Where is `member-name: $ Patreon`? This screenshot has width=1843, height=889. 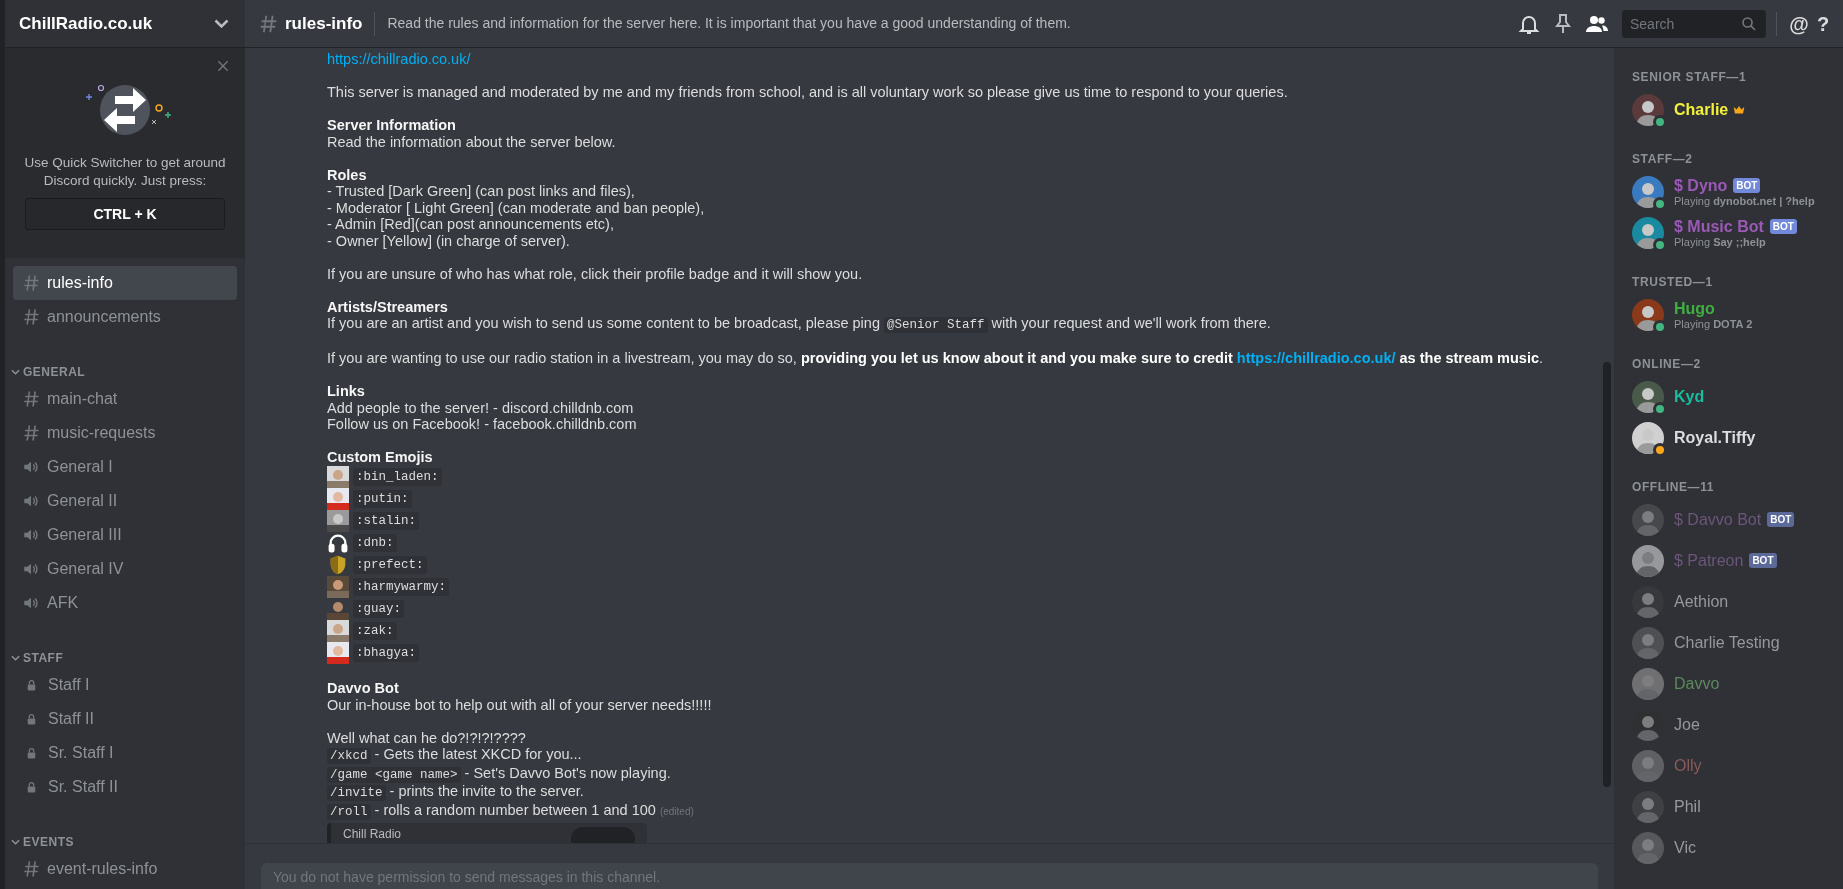
member-name: $ Patreon is located at coordinates (1709, 560).